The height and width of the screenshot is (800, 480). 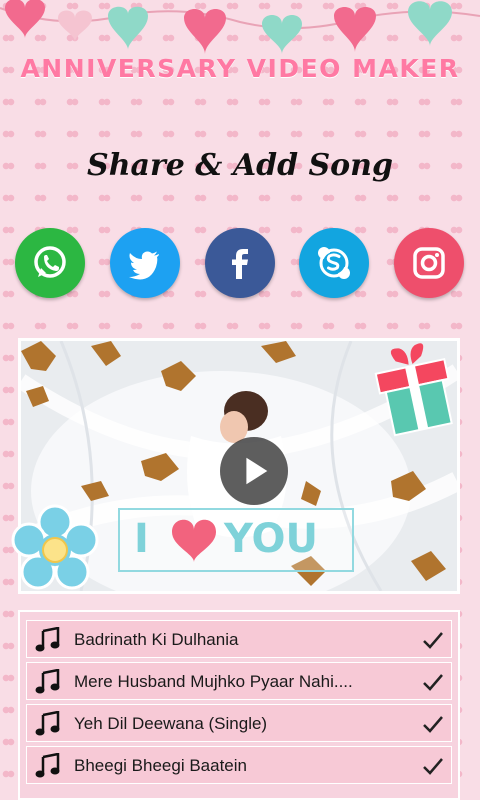 I want to click on song-row: Bheegi Bheegi Baatein, so click(x=239, y=765).